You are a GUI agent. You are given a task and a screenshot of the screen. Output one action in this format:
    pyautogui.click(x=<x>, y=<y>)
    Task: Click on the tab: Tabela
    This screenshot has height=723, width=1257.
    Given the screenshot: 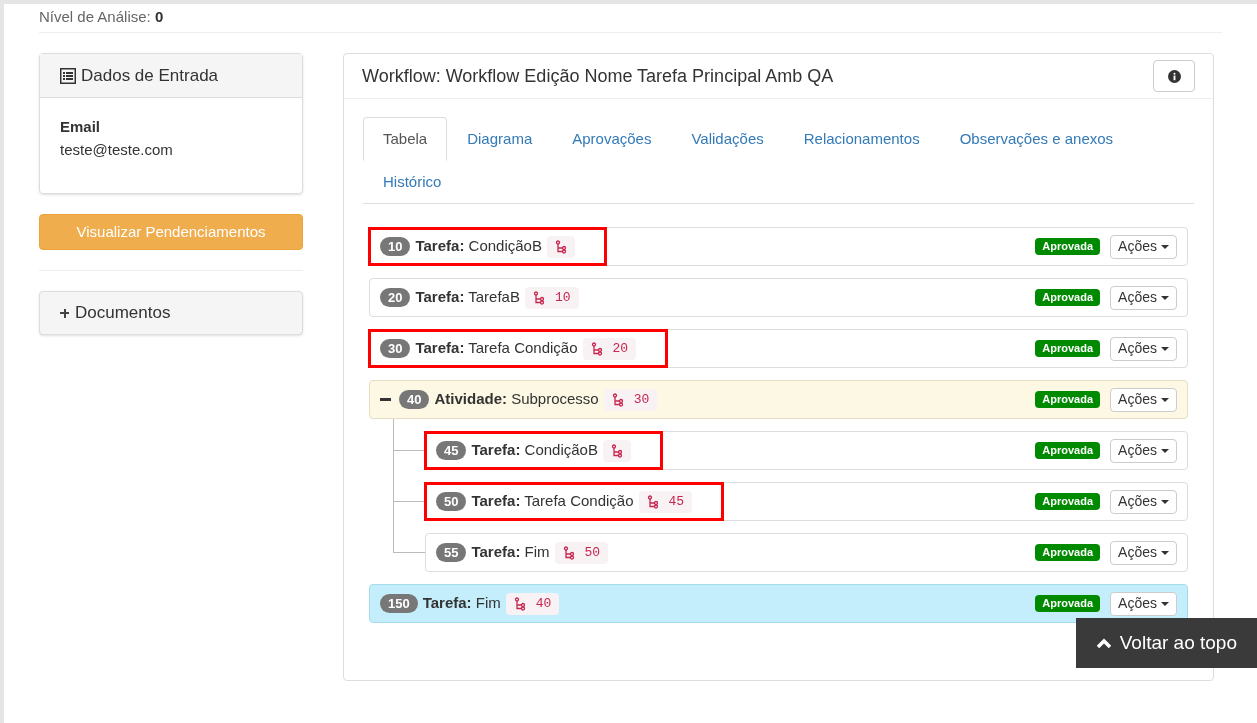 What is the action you would take?
    pyautogui.click(x=405, y=139)
    